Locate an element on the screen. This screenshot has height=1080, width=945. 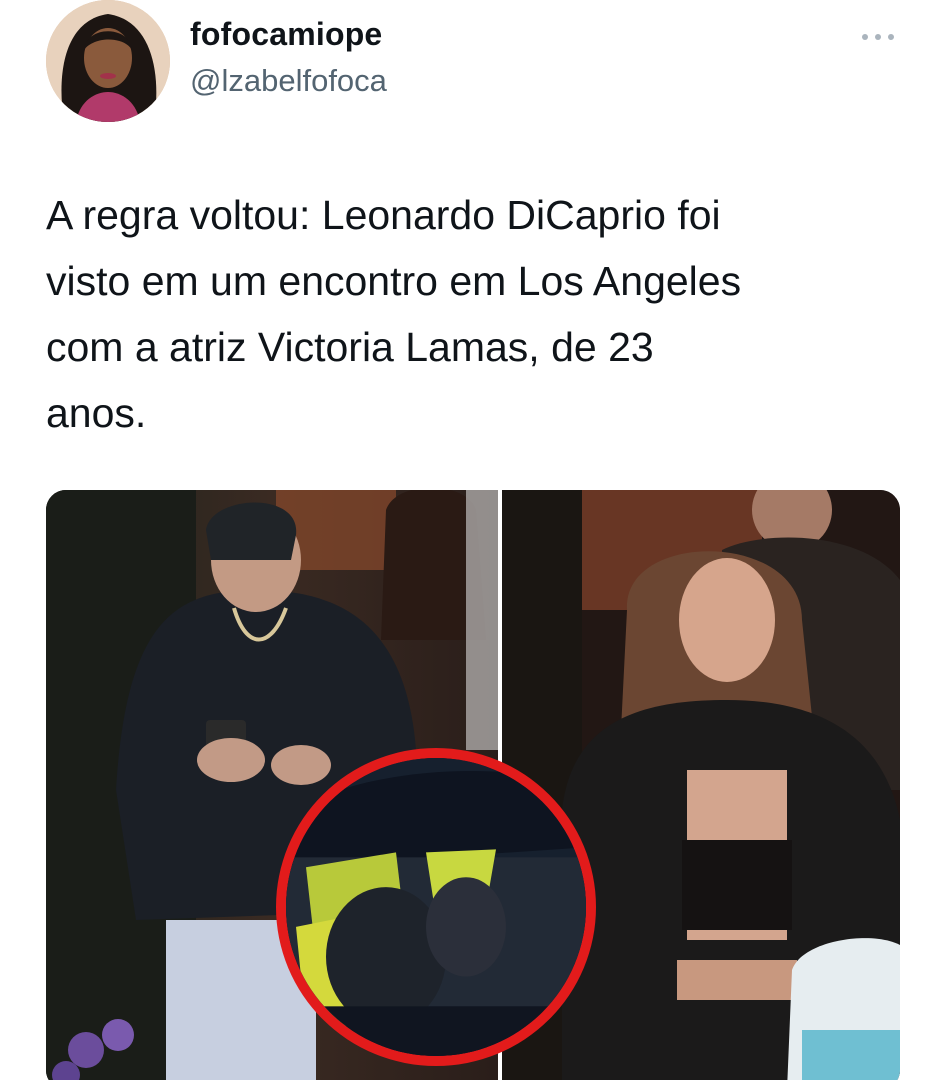
avatar-image is located at coordinates (108, 61).